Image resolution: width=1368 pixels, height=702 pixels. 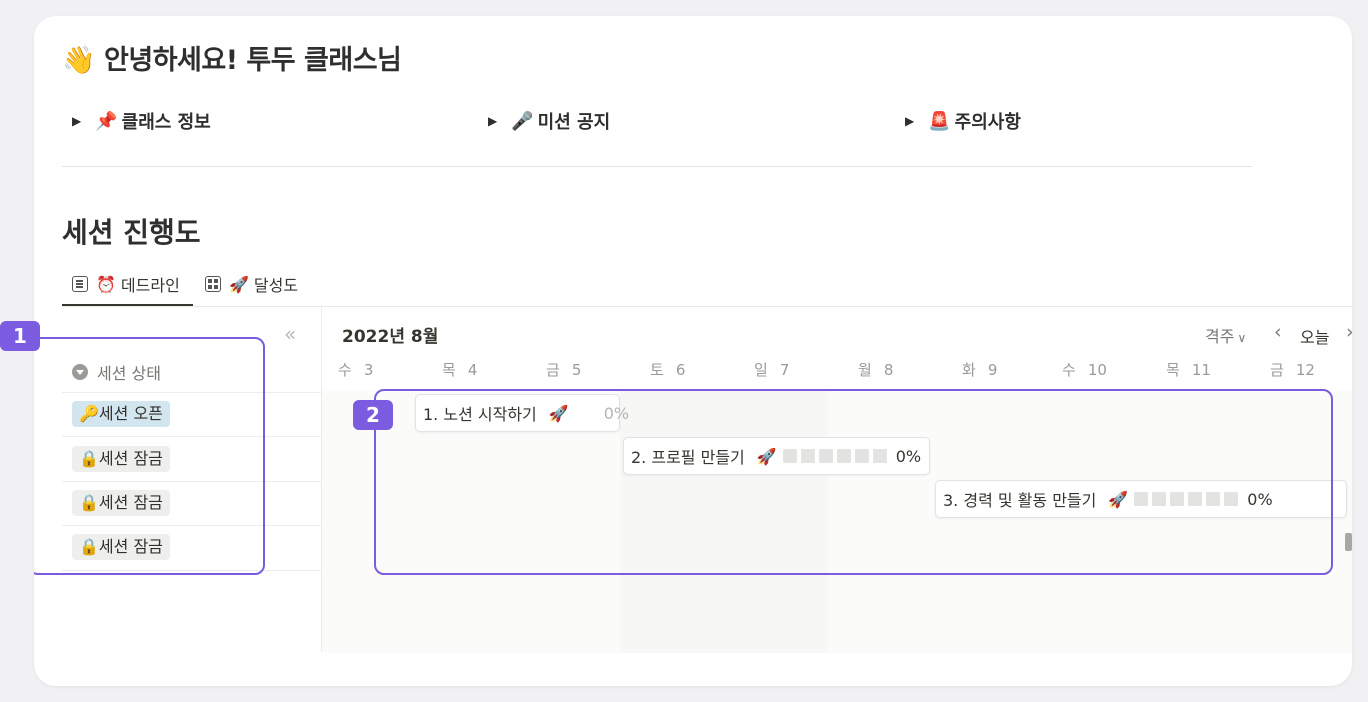 I want to click on day-header: 목 11, so click(x=1188, y=369).